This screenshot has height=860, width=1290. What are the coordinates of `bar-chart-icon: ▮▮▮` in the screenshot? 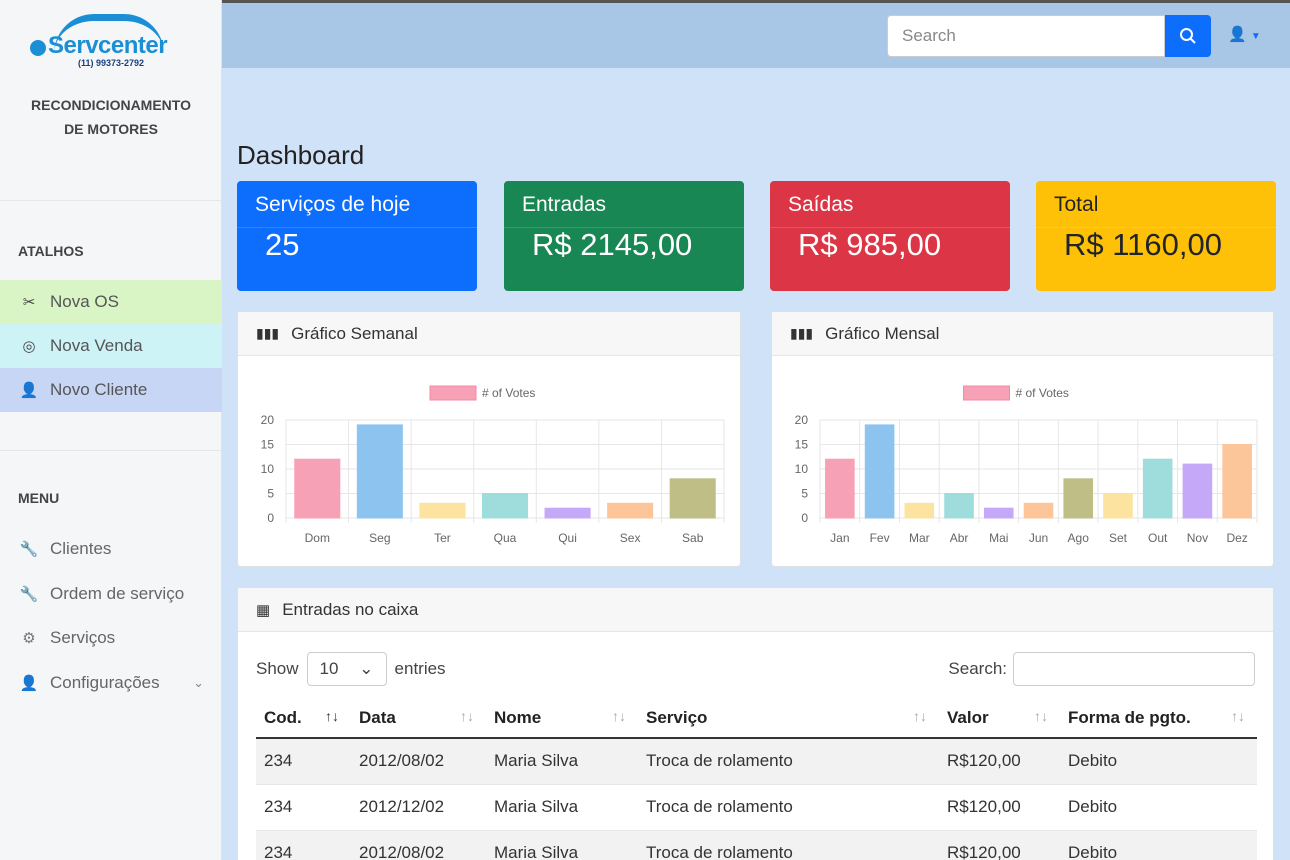 It's located at (268, 333).